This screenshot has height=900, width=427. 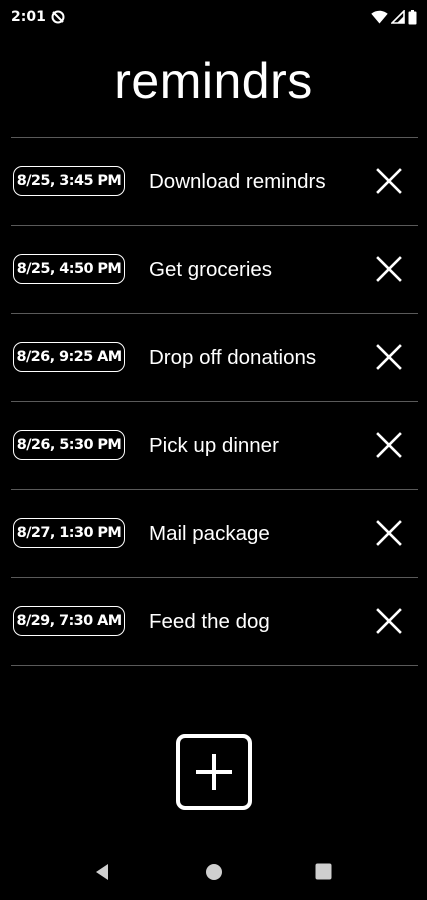 What do you see at coordinates (210, 270) in the screenshot?
I see `reminder-text: Get groceries` at bounding box center [210, 270].